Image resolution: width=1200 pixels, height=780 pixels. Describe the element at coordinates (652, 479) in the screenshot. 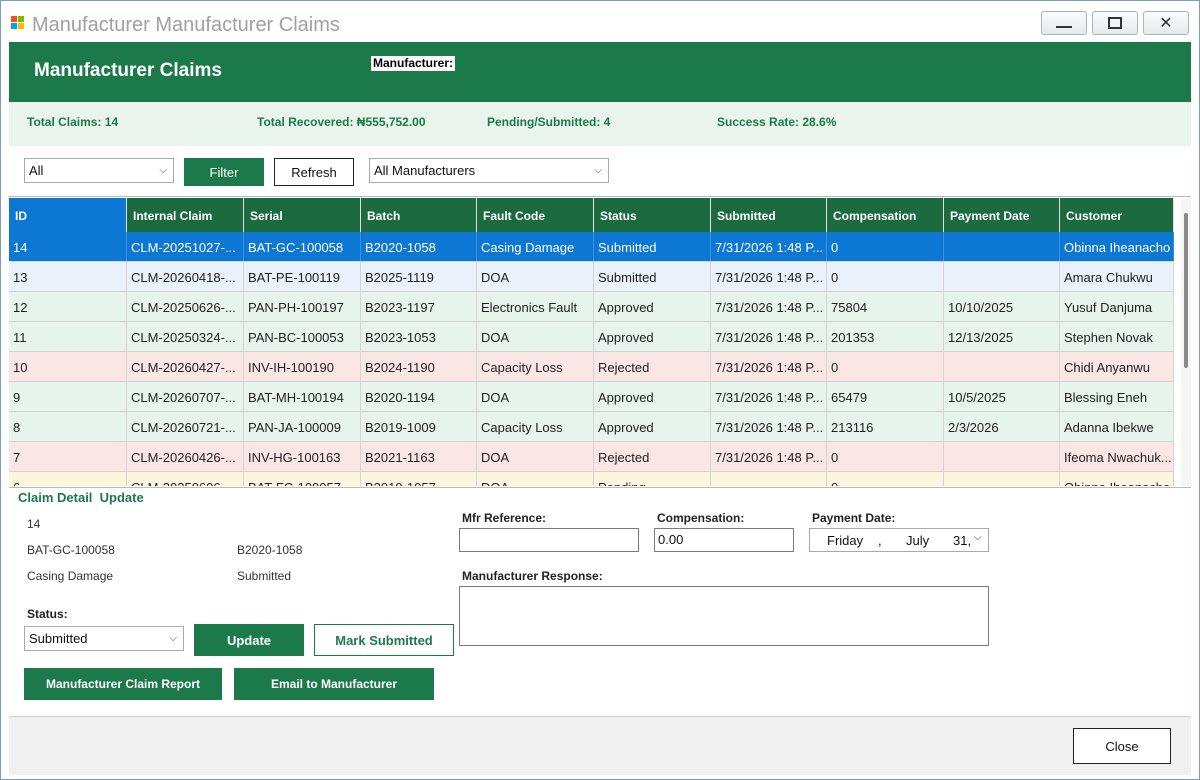

I see `cell-status: Pending` at that location.